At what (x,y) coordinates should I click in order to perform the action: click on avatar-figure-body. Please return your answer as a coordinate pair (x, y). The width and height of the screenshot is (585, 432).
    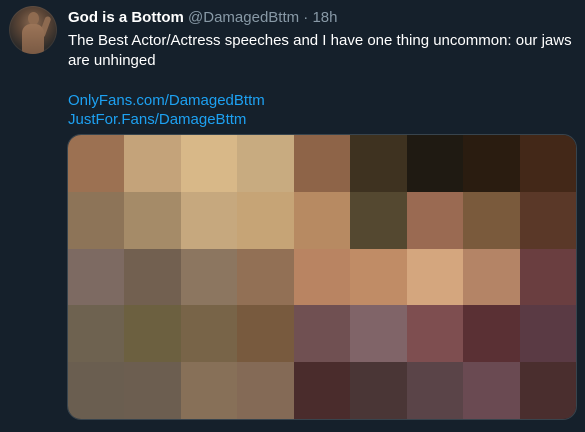
    Looking at the image, I should click on (33, 39).